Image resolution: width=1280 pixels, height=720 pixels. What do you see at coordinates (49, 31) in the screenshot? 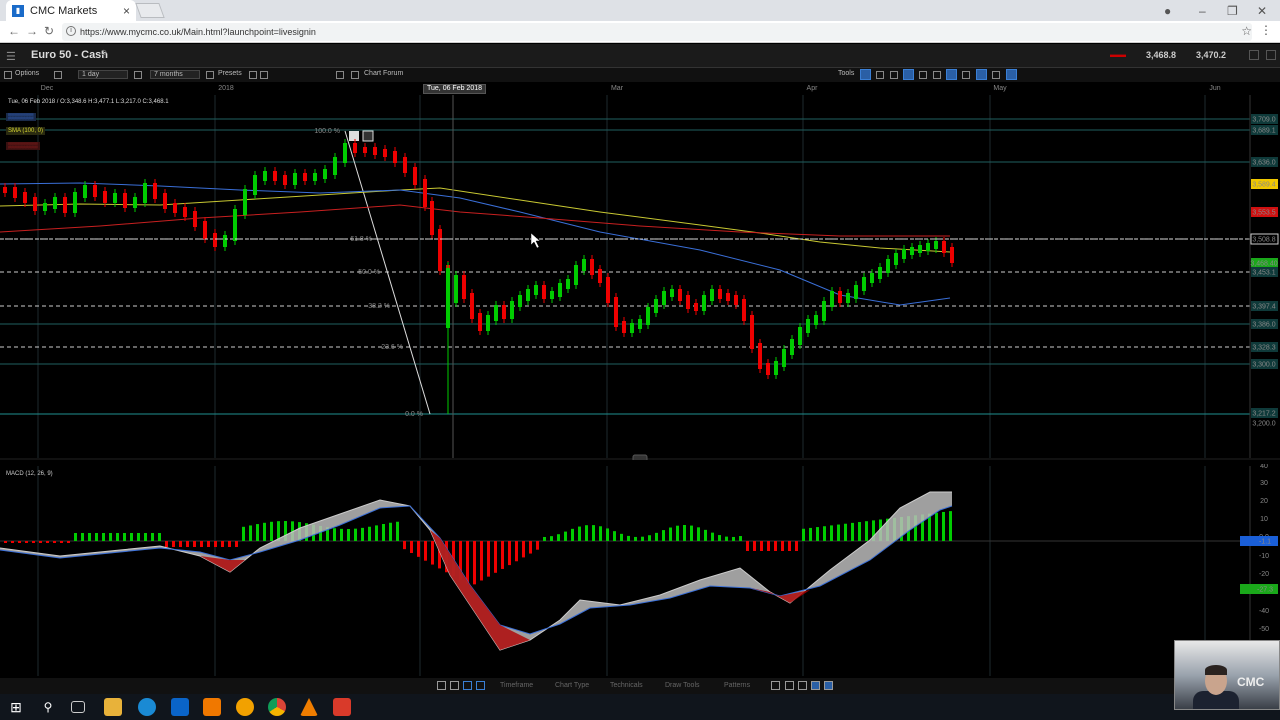
I see `reload-icon: ↻` at bounding box center [49, 31].